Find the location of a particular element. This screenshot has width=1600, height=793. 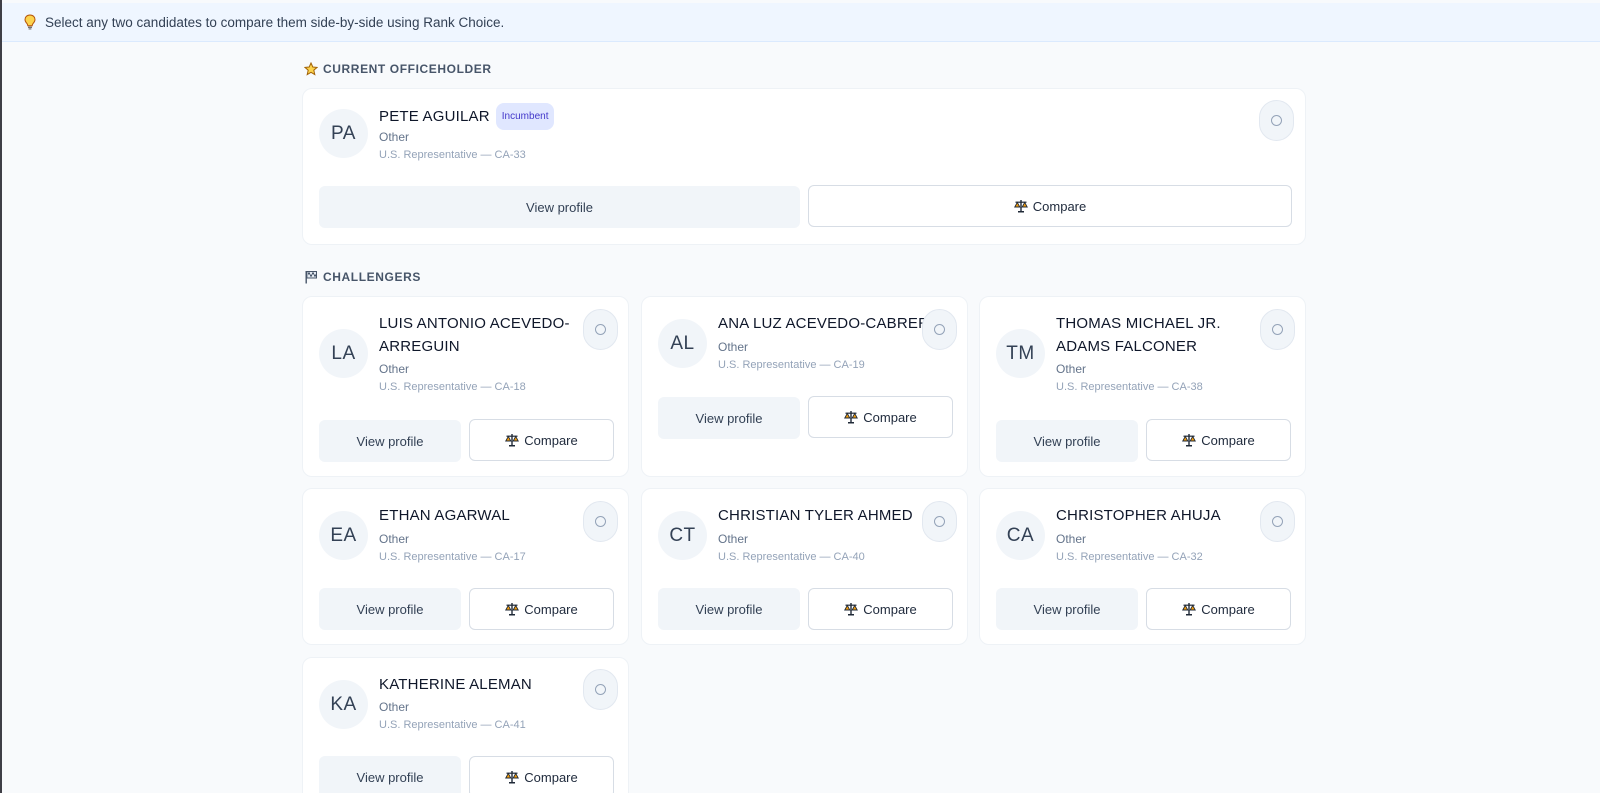

candidate-name-text: PETE AGUILAR is located at coordinates (434, 116).